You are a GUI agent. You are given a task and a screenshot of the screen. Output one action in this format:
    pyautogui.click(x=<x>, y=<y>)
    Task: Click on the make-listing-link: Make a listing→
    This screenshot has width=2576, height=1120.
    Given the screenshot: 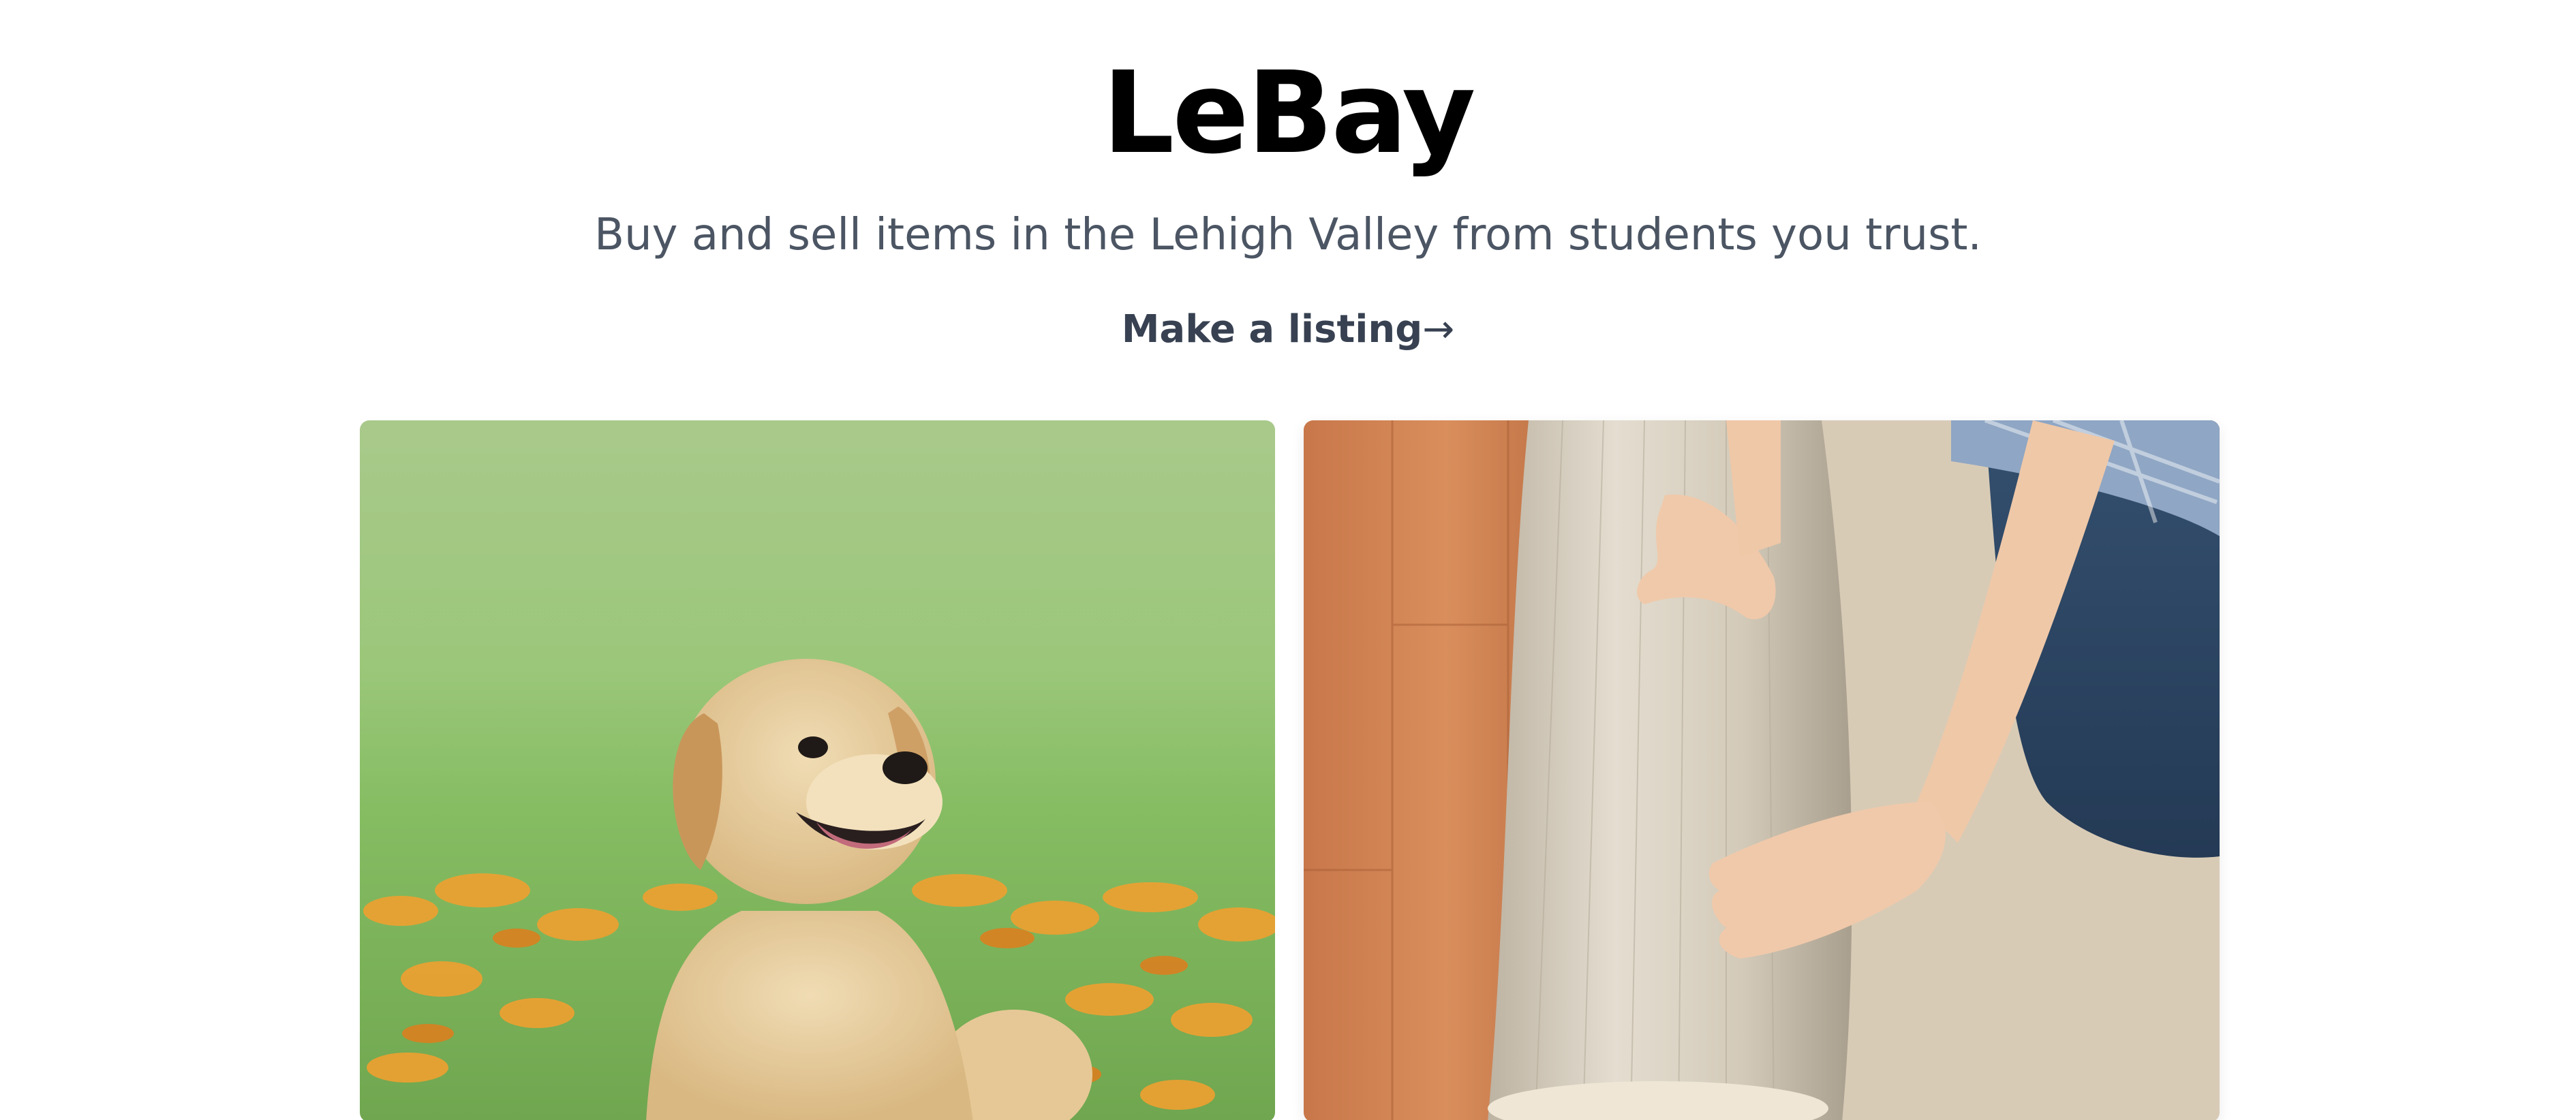 What is the action you would take?
    pyautogui.click(x=1288, y=329)
    